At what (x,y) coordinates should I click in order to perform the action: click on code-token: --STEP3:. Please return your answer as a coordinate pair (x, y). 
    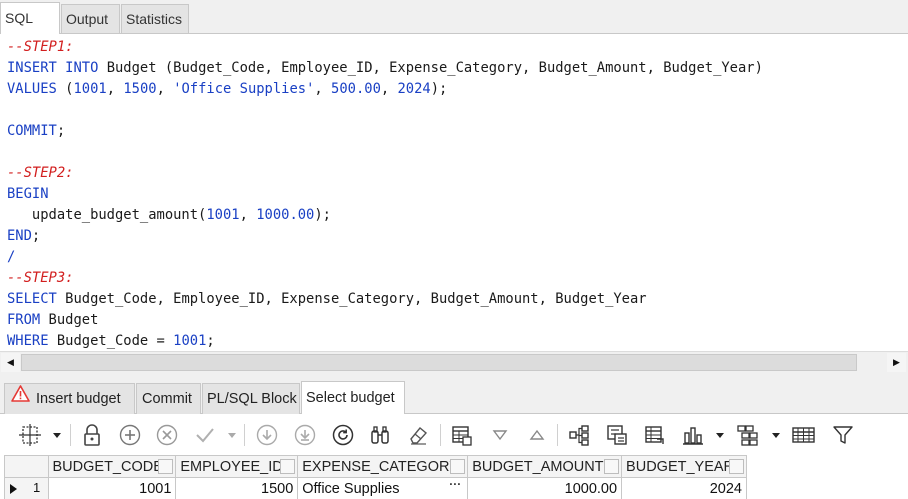
    Looking at the image, I should click on (40, 278).